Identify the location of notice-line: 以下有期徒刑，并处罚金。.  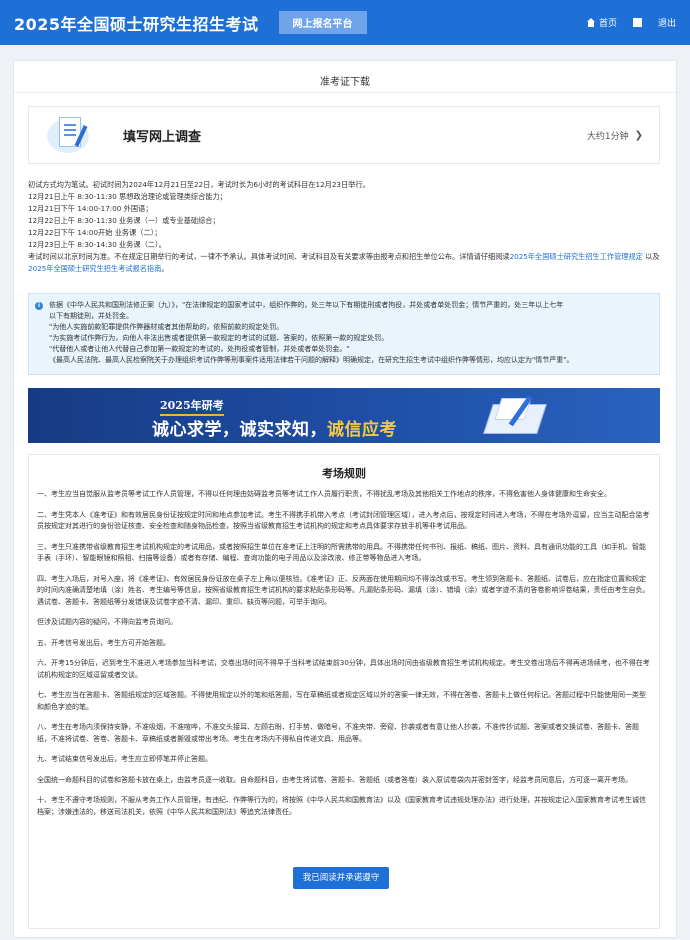
(91, 316).